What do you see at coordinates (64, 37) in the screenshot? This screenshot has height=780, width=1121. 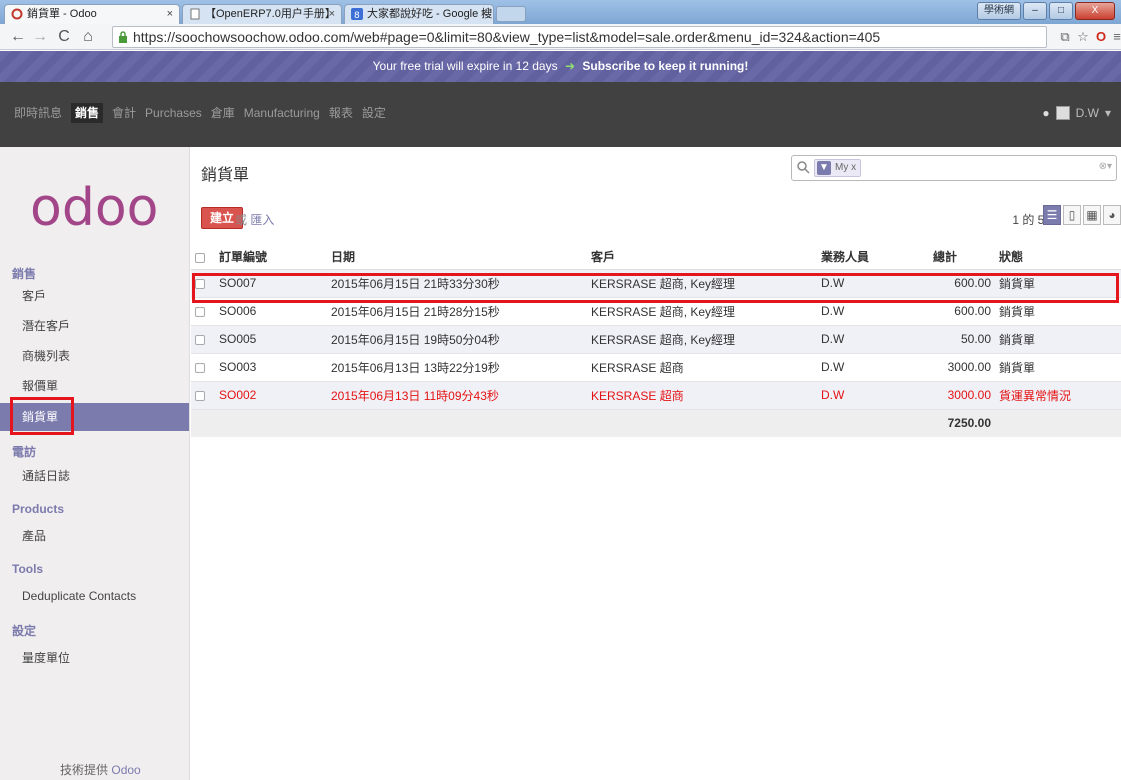 I see `reload-icon: C` at bounding box center [64, 37].